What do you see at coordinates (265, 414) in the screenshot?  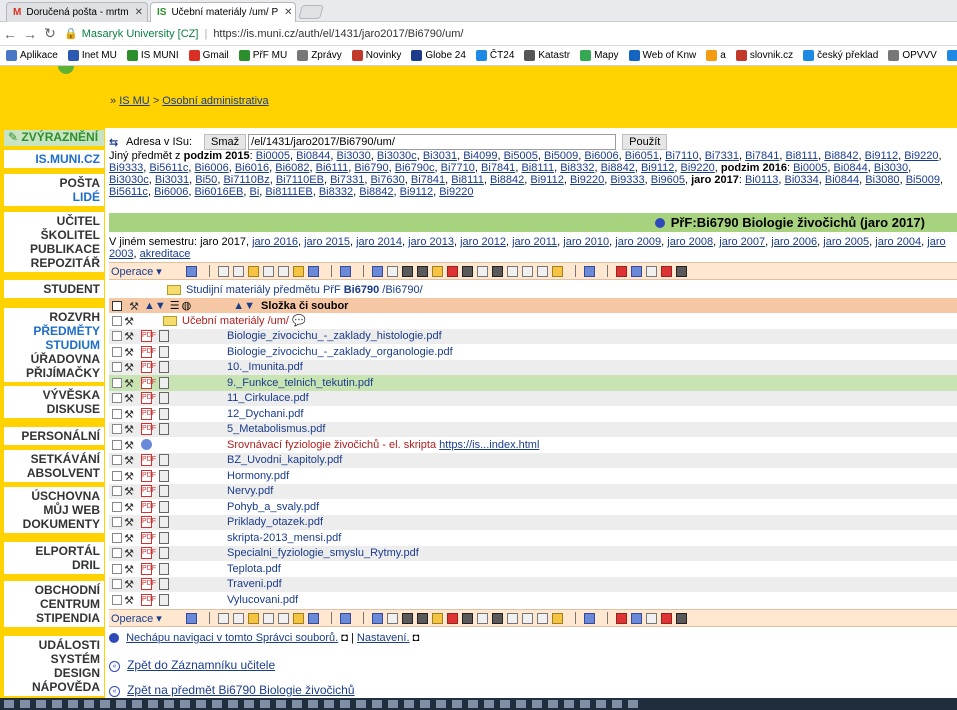 I see `file-name: 12_Dychani.pdf` at bounding box center [265, 414].